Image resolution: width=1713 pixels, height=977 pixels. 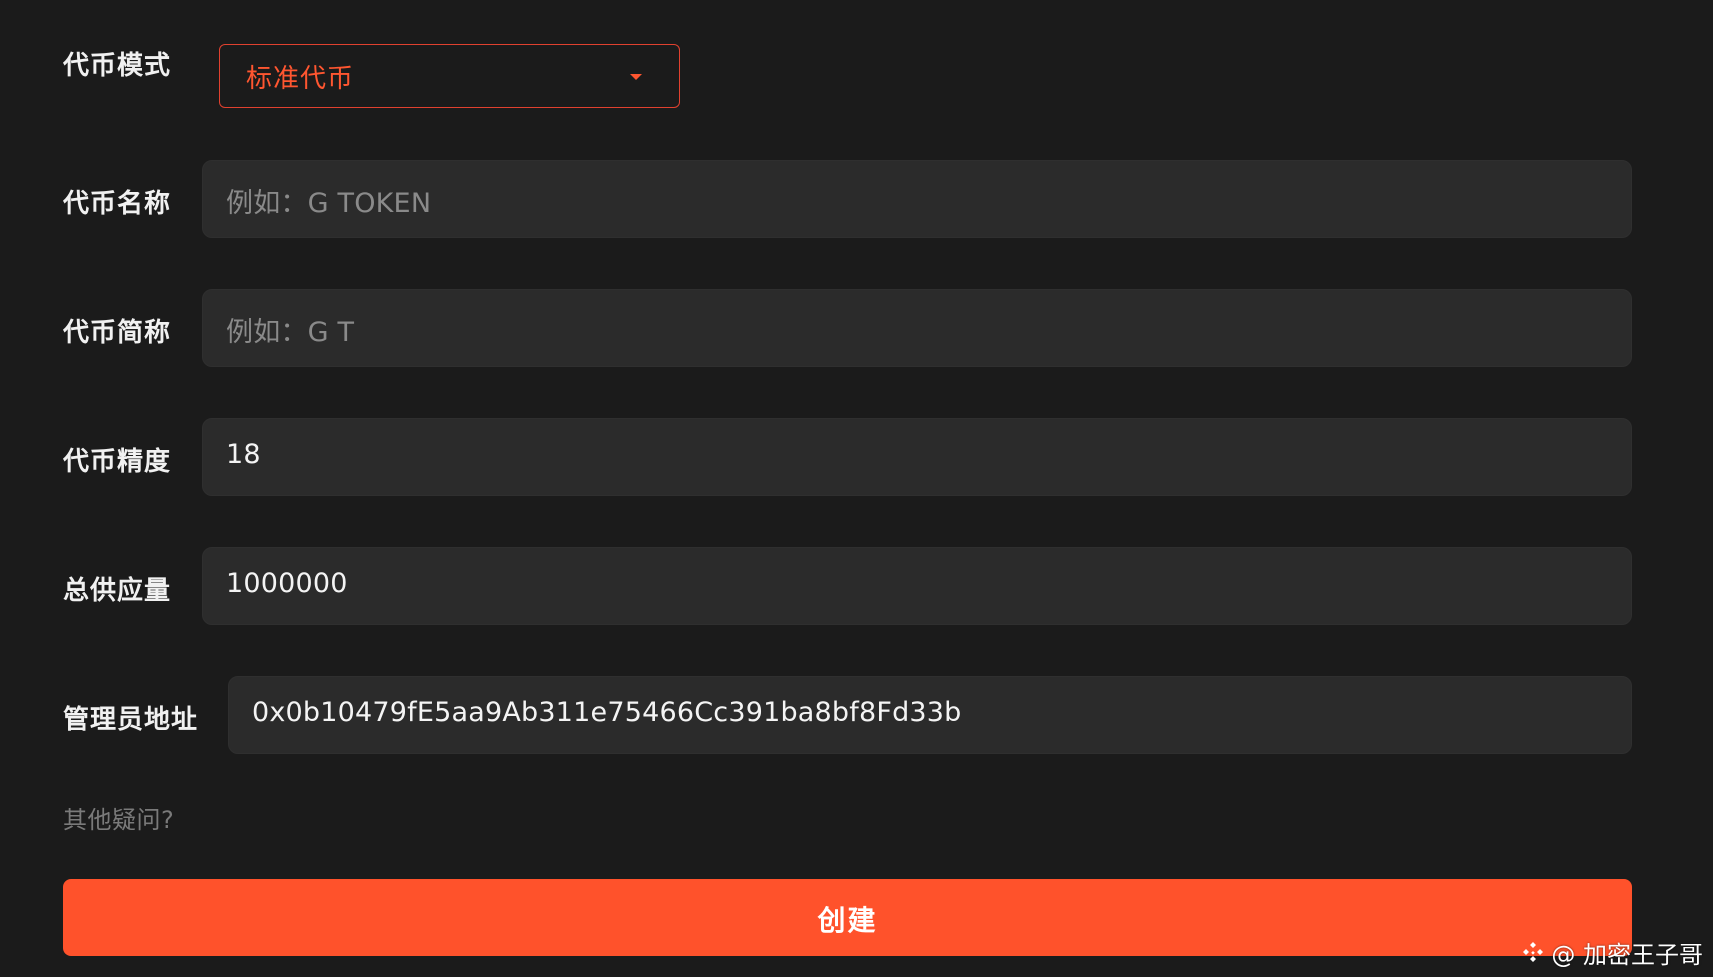 I want to click on total-supply-input: 1000000, so click(x=917, y=586).